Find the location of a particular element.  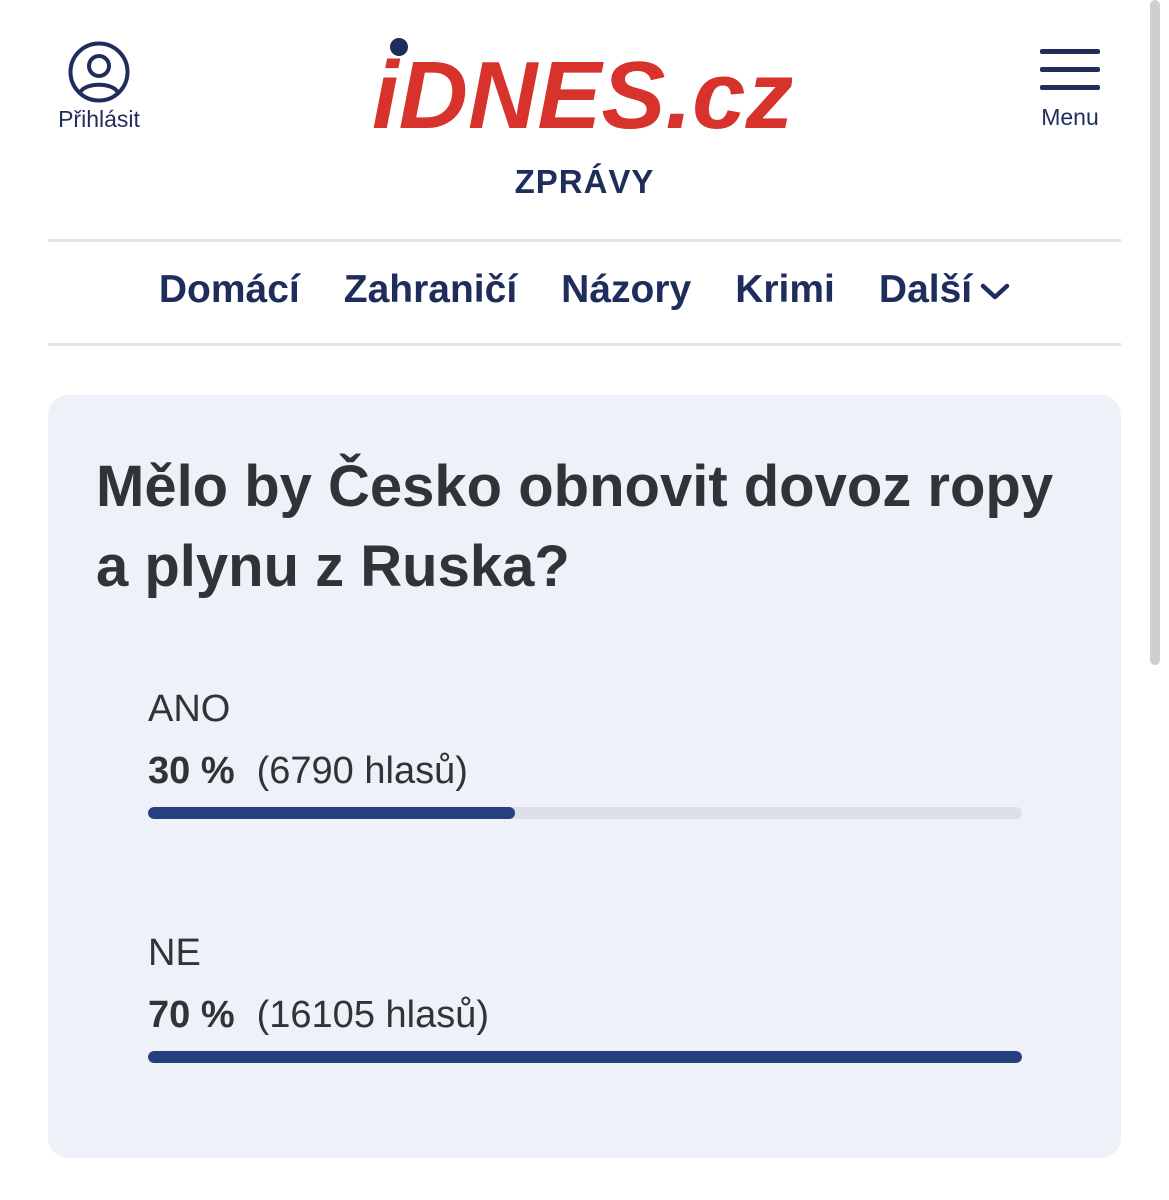

nav-item-krimi: Krimi is located at coordinates (785, 290).